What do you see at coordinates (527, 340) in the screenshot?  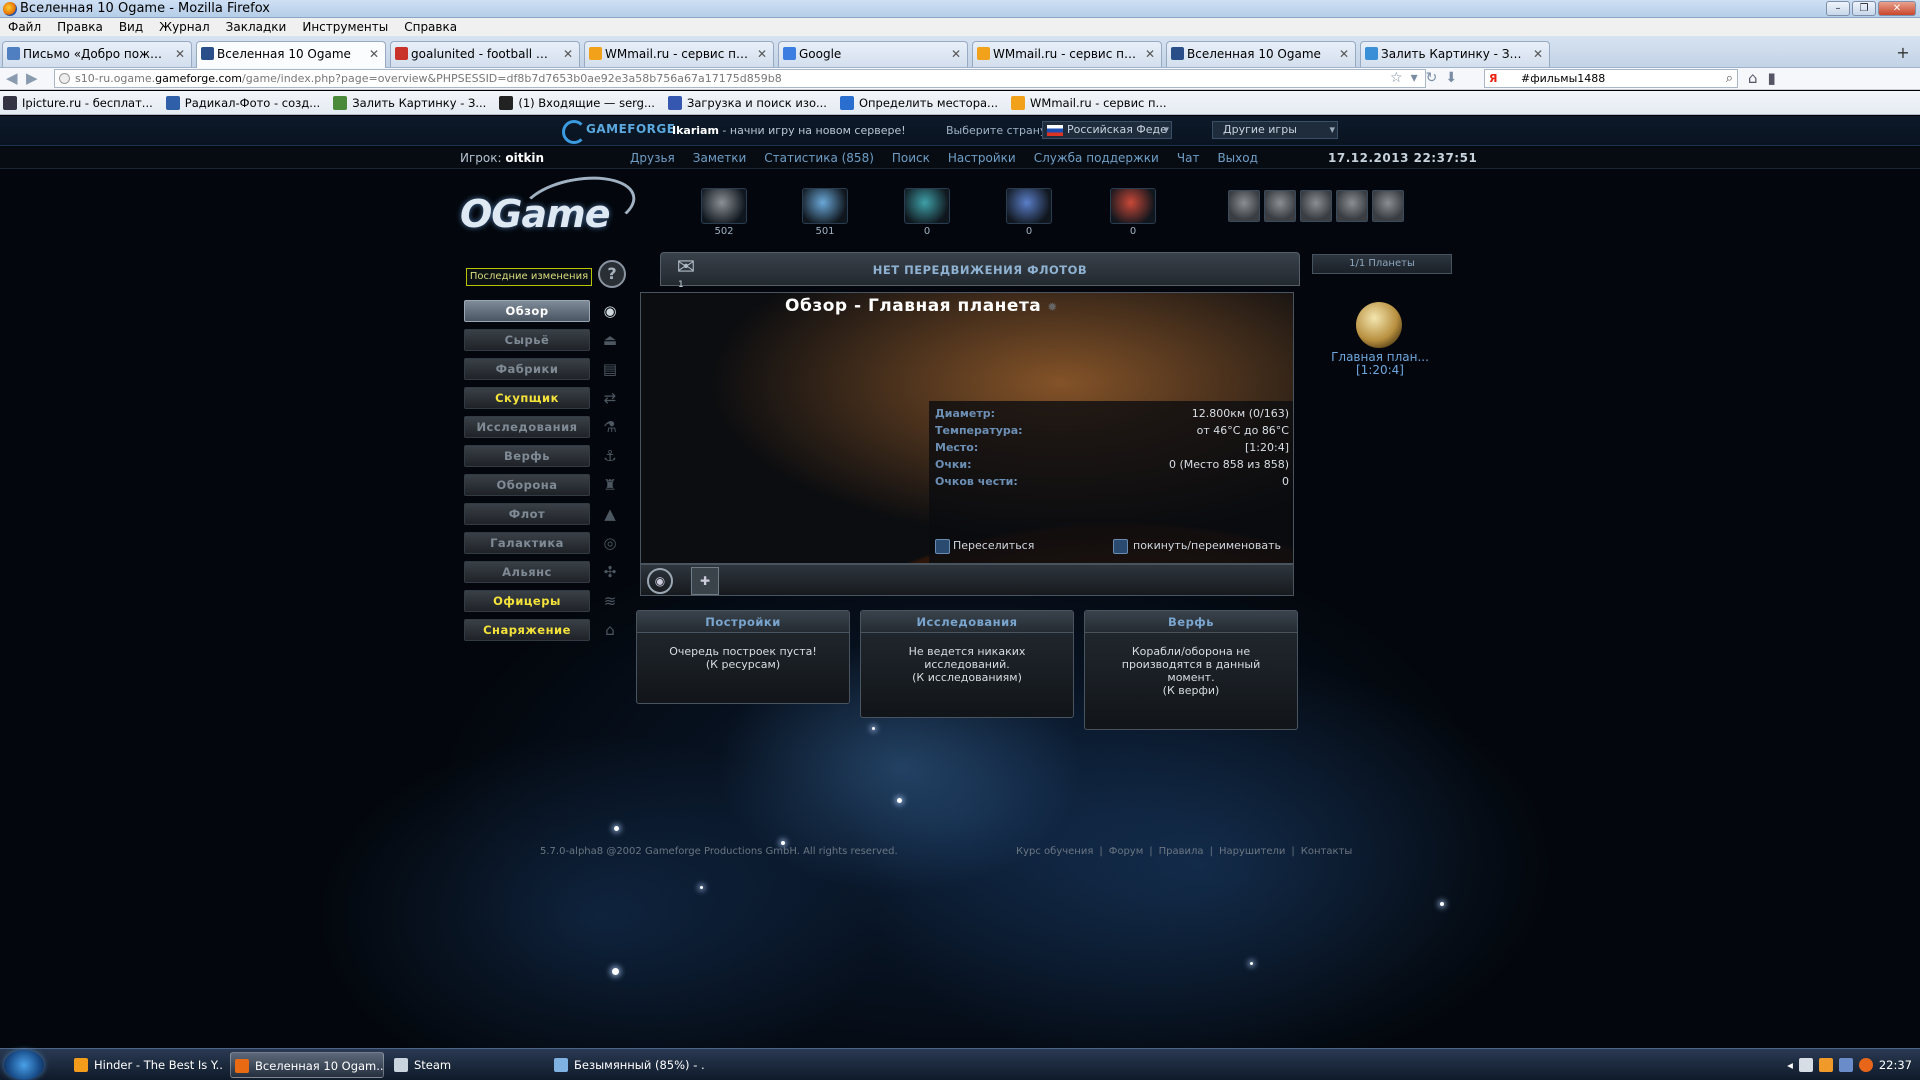 I see `menu-button-1: Сырьё` at bounding box center [527, 340].